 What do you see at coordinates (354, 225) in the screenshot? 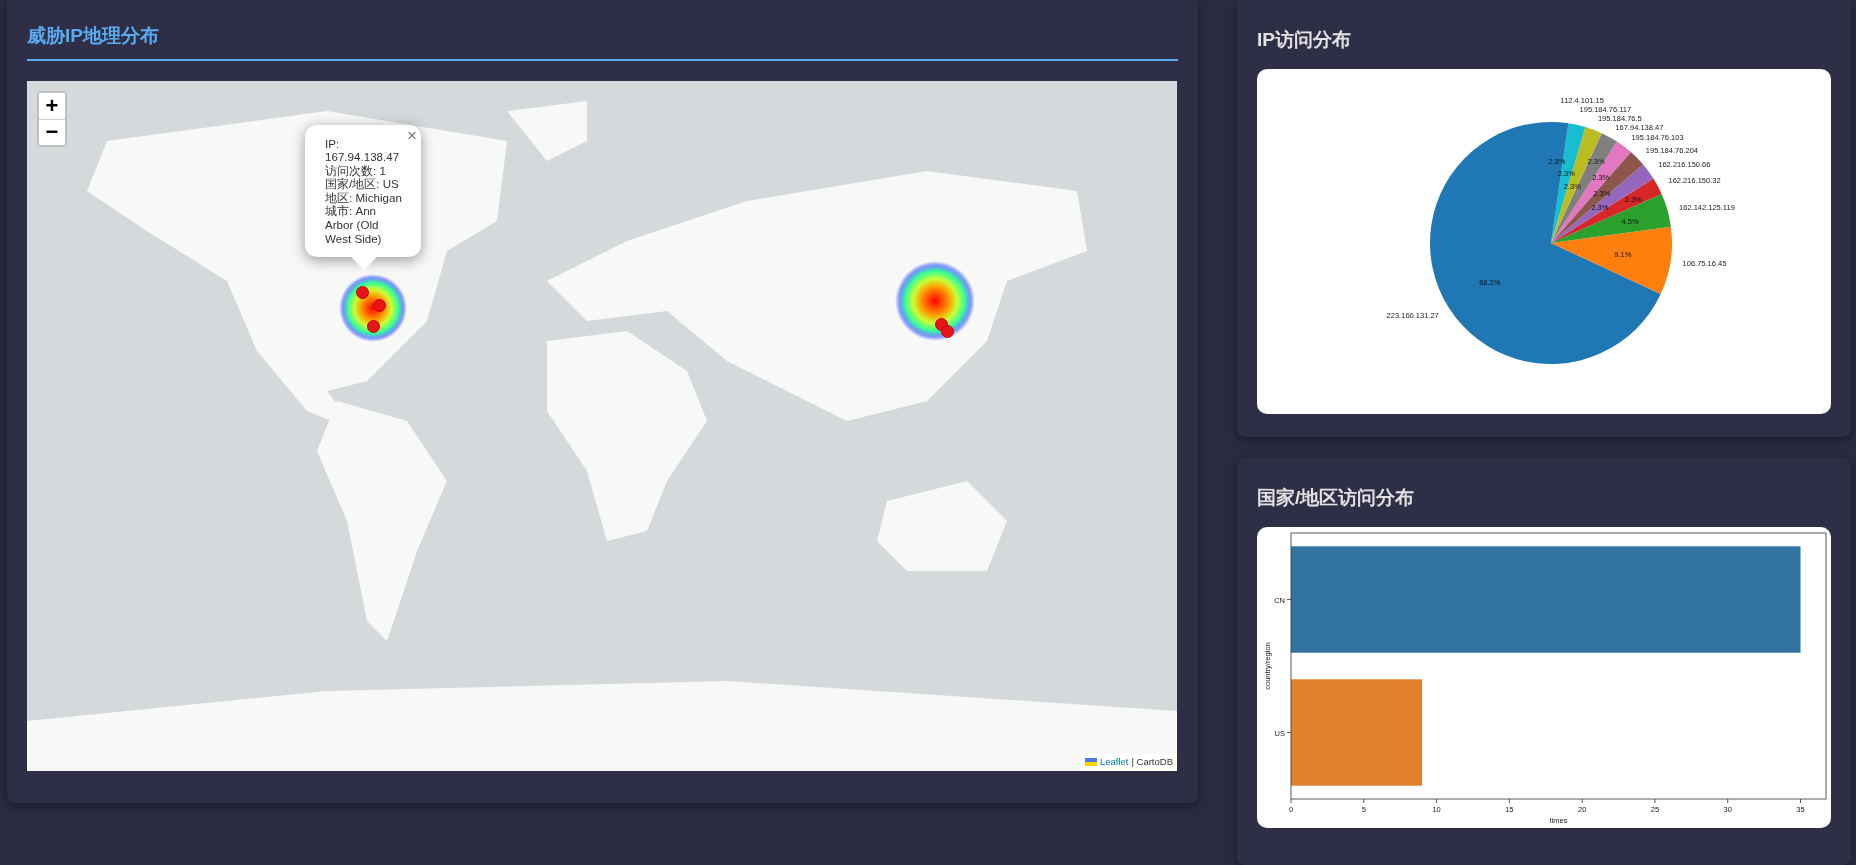
I see `popup-text: 城市: Ann Arbor (Old West Side)` at bounding box center [354, 225].